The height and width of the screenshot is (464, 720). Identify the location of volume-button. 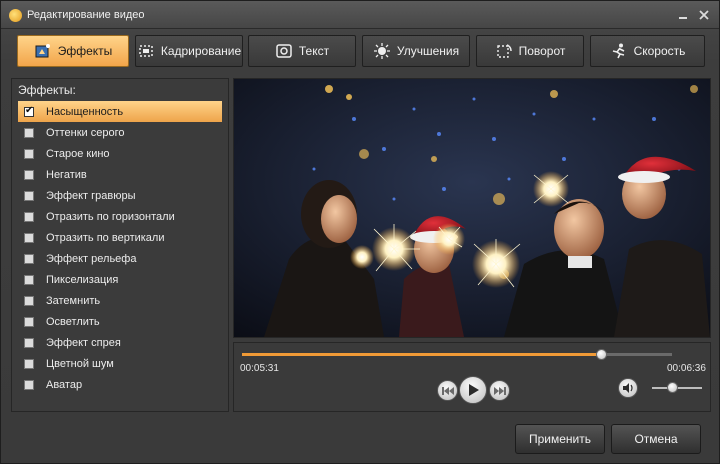
(628, 388).